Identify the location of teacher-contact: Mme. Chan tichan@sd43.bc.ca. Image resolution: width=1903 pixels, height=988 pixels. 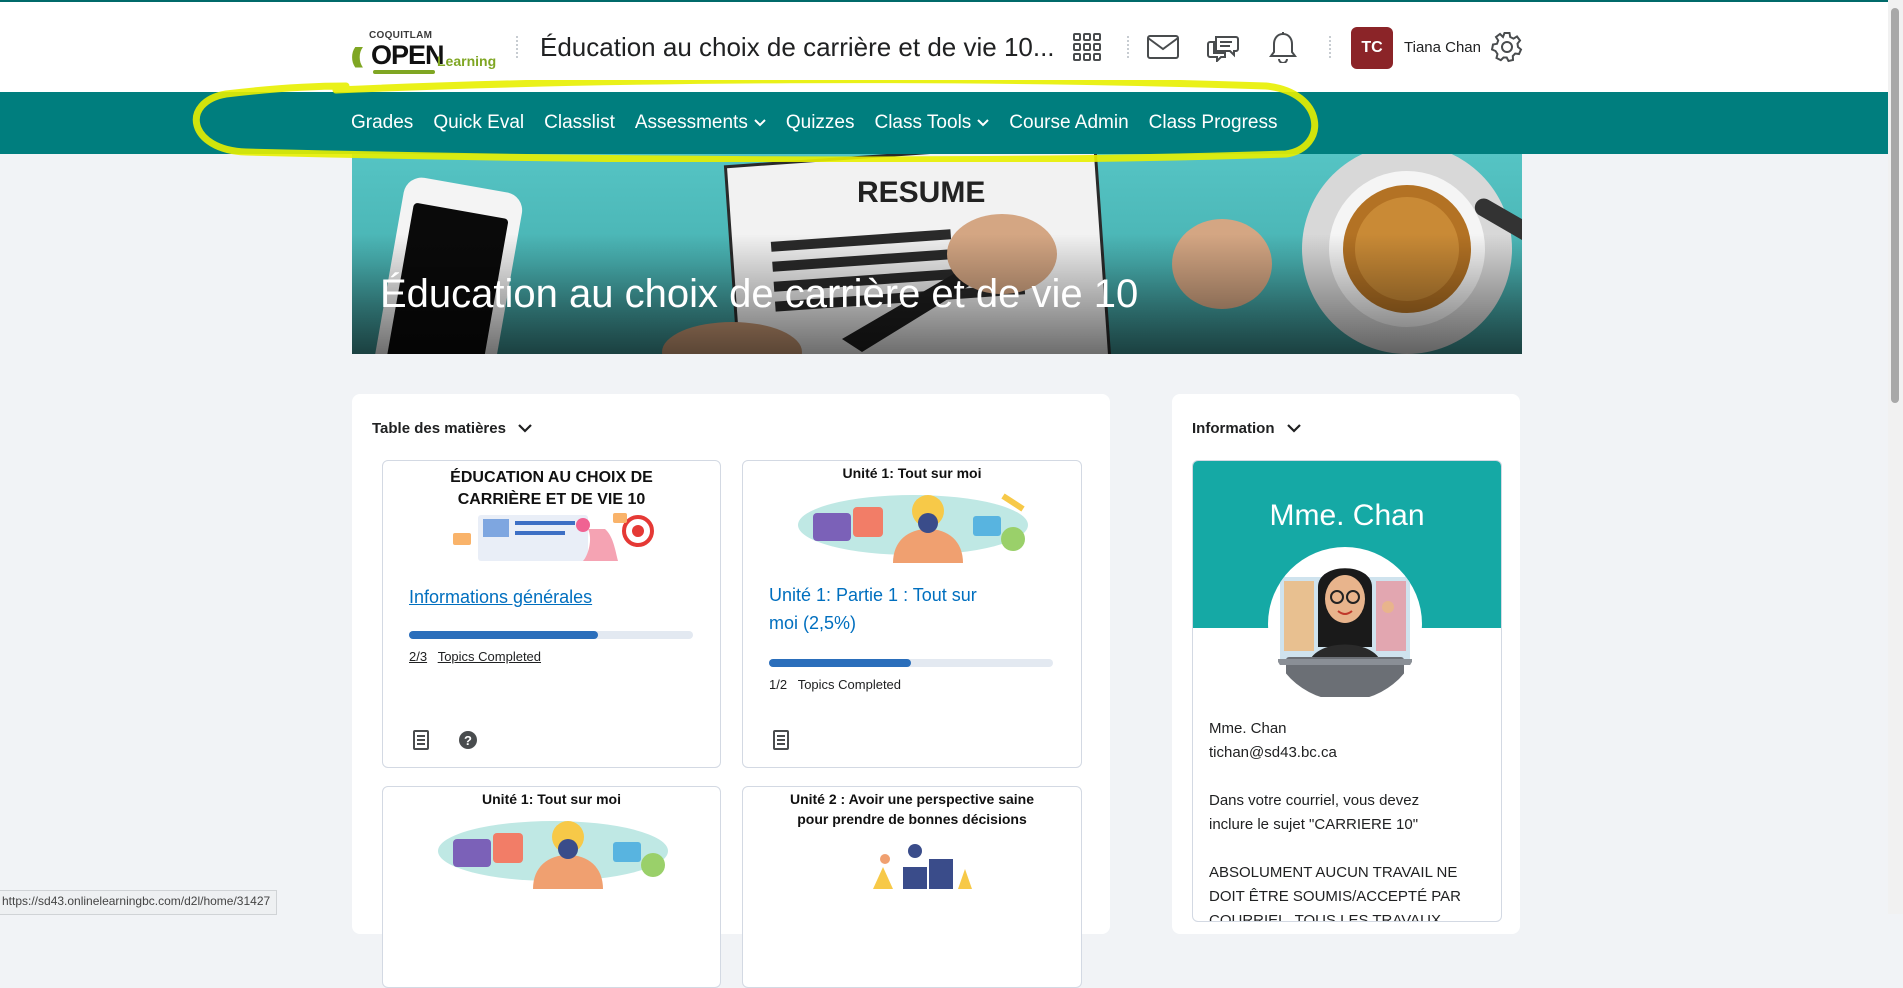
(1349, 741).